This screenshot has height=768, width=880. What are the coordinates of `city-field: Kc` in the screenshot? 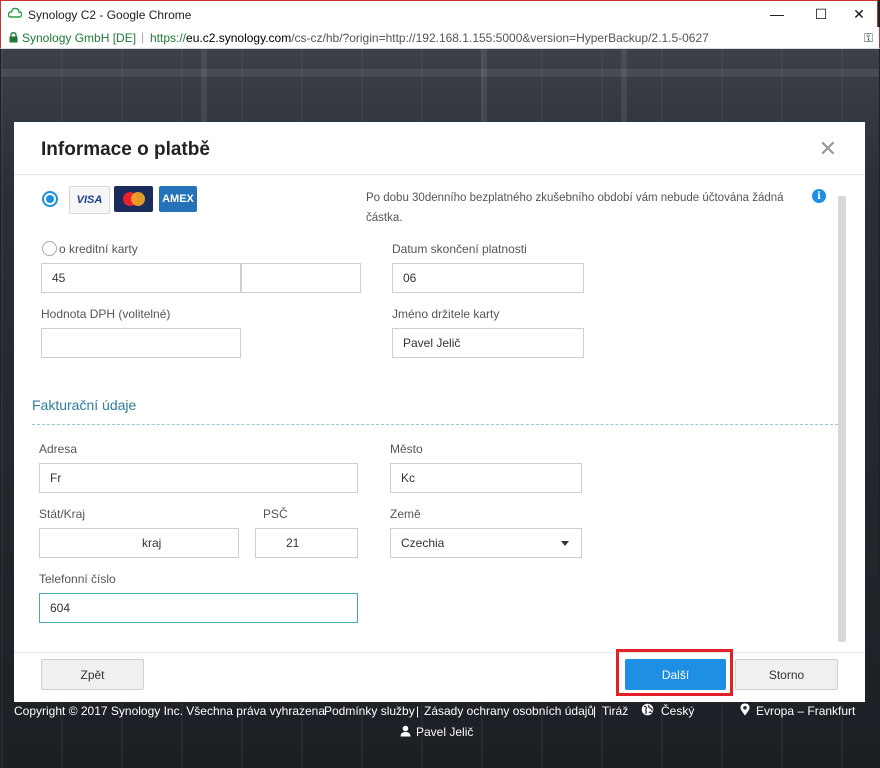 It's located at (486, 478).